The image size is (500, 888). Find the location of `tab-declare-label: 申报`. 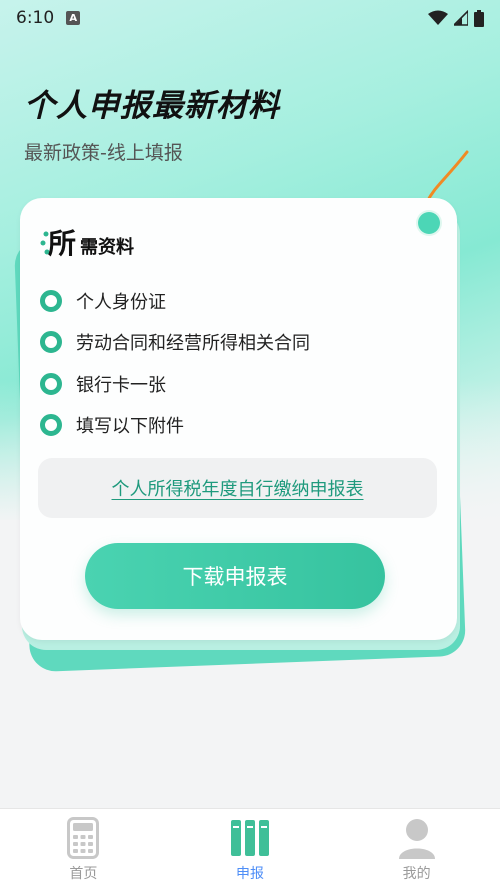

tab-declare-label: 申报 is located at coordinates (250, 874).